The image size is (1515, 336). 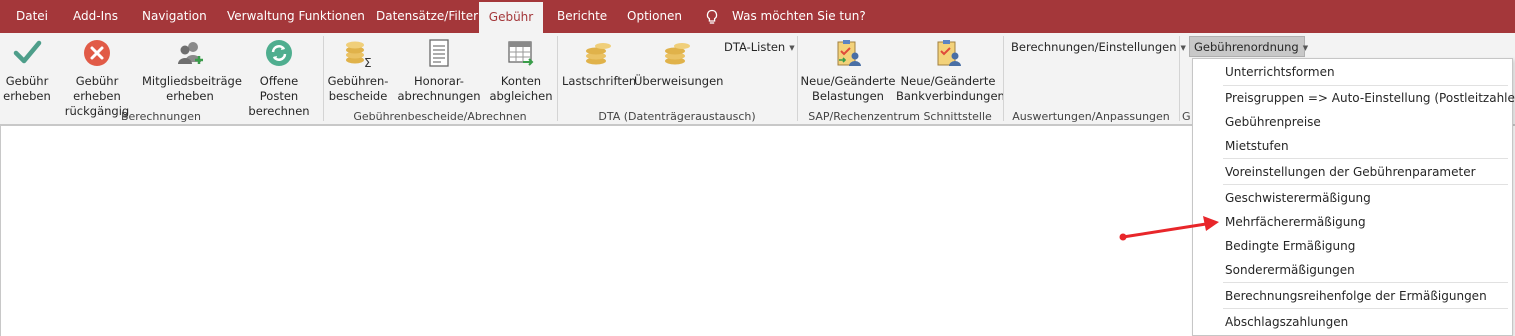 I want to click on tab-datensaetze-filter: Datensätze/Filter, so click(x=427, y=16).